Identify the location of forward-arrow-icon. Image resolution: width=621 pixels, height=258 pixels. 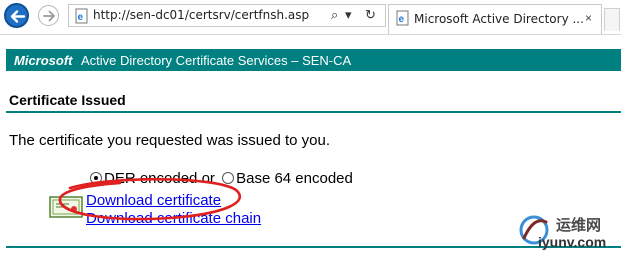
(49, 16).